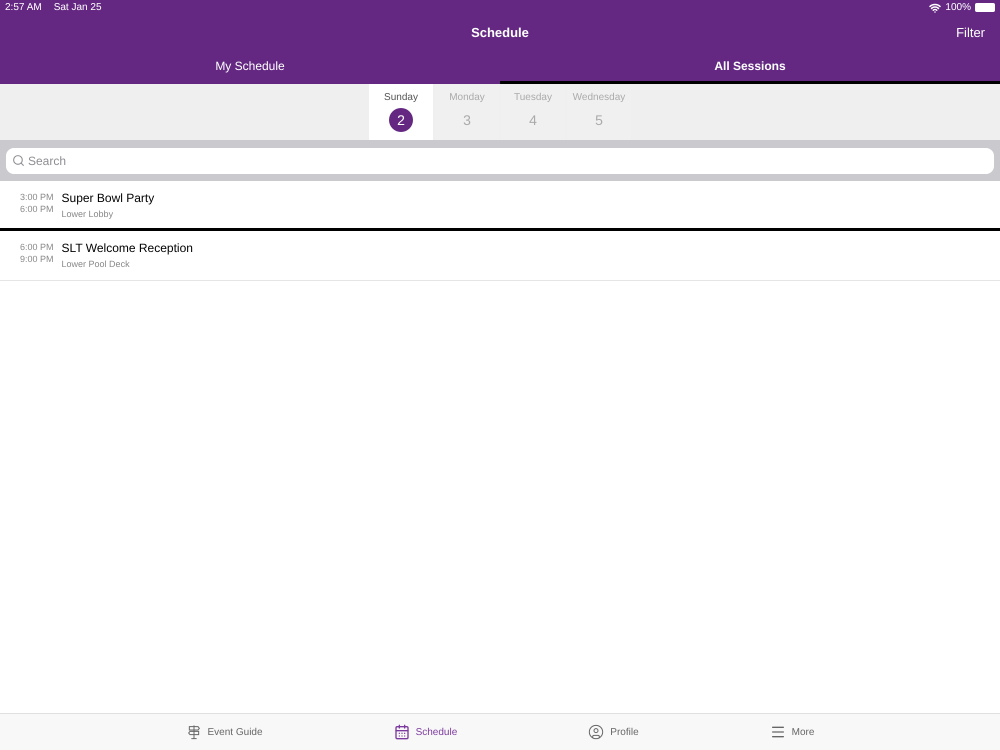 Image resolution: width=1000 pixels, height=750 pixels. I want to click on signpost-icon, so click(194, 732).